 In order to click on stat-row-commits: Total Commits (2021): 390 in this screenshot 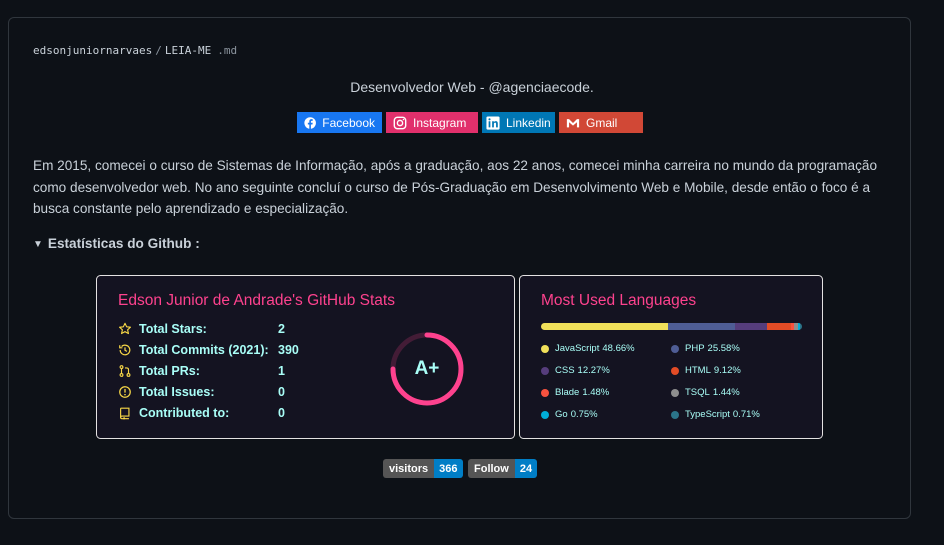, I will do `click(208, 350)`.